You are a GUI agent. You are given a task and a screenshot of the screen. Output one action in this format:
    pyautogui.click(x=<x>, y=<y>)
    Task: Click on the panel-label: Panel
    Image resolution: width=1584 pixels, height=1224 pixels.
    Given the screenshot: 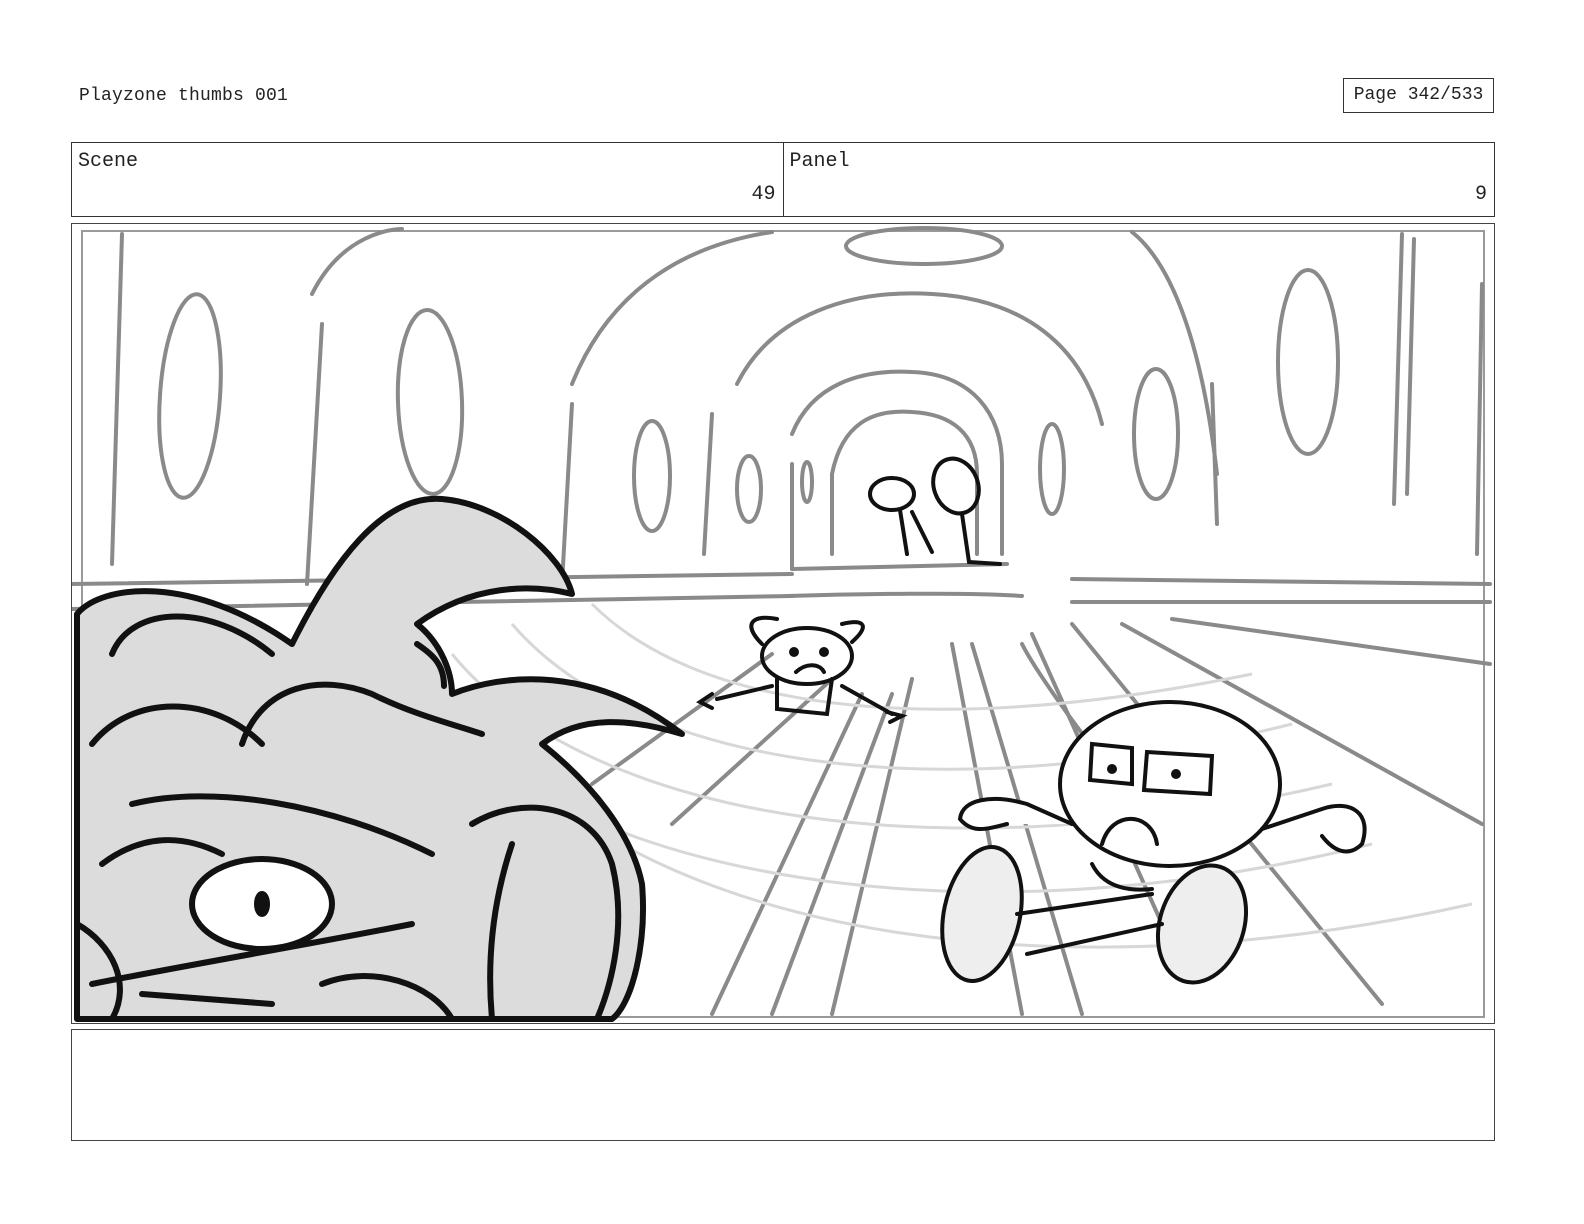 What is the action you would take?
    pyautogui.click(x=819, y=161)
    